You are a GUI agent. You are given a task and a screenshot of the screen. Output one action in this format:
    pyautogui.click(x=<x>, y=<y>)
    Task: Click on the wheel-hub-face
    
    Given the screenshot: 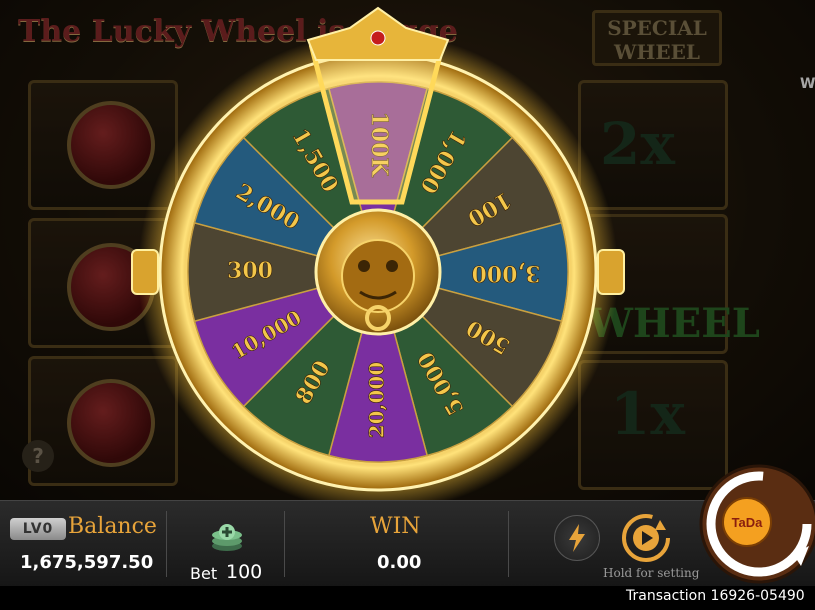 What is the action you would take?
    pyautogui.click(x=378, y=276)
    